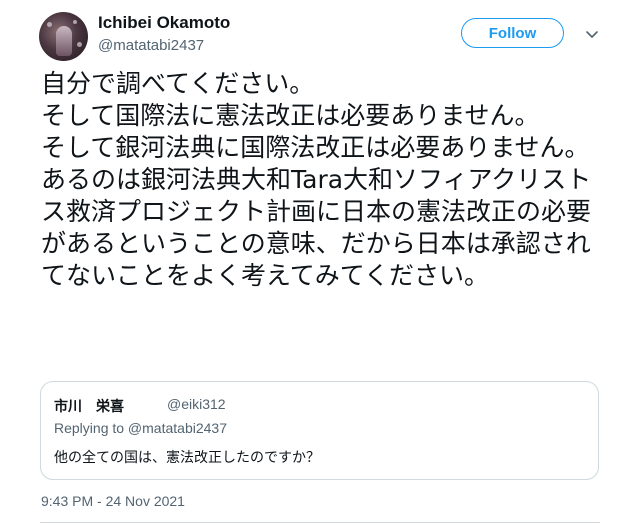 The width and height of the screenshot is (640, 525). What do you see at coordinates (320, 522) in the screenshot?
I see `divider` at bounding box center [320, 522].